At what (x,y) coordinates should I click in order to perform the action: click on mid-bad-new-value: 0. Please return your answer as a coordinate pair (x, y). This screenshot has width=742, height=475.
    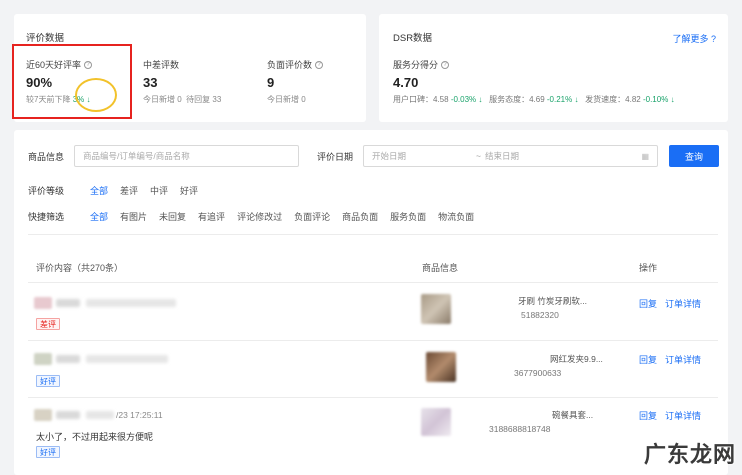
    Looking at the image, I should click on (179, 99).